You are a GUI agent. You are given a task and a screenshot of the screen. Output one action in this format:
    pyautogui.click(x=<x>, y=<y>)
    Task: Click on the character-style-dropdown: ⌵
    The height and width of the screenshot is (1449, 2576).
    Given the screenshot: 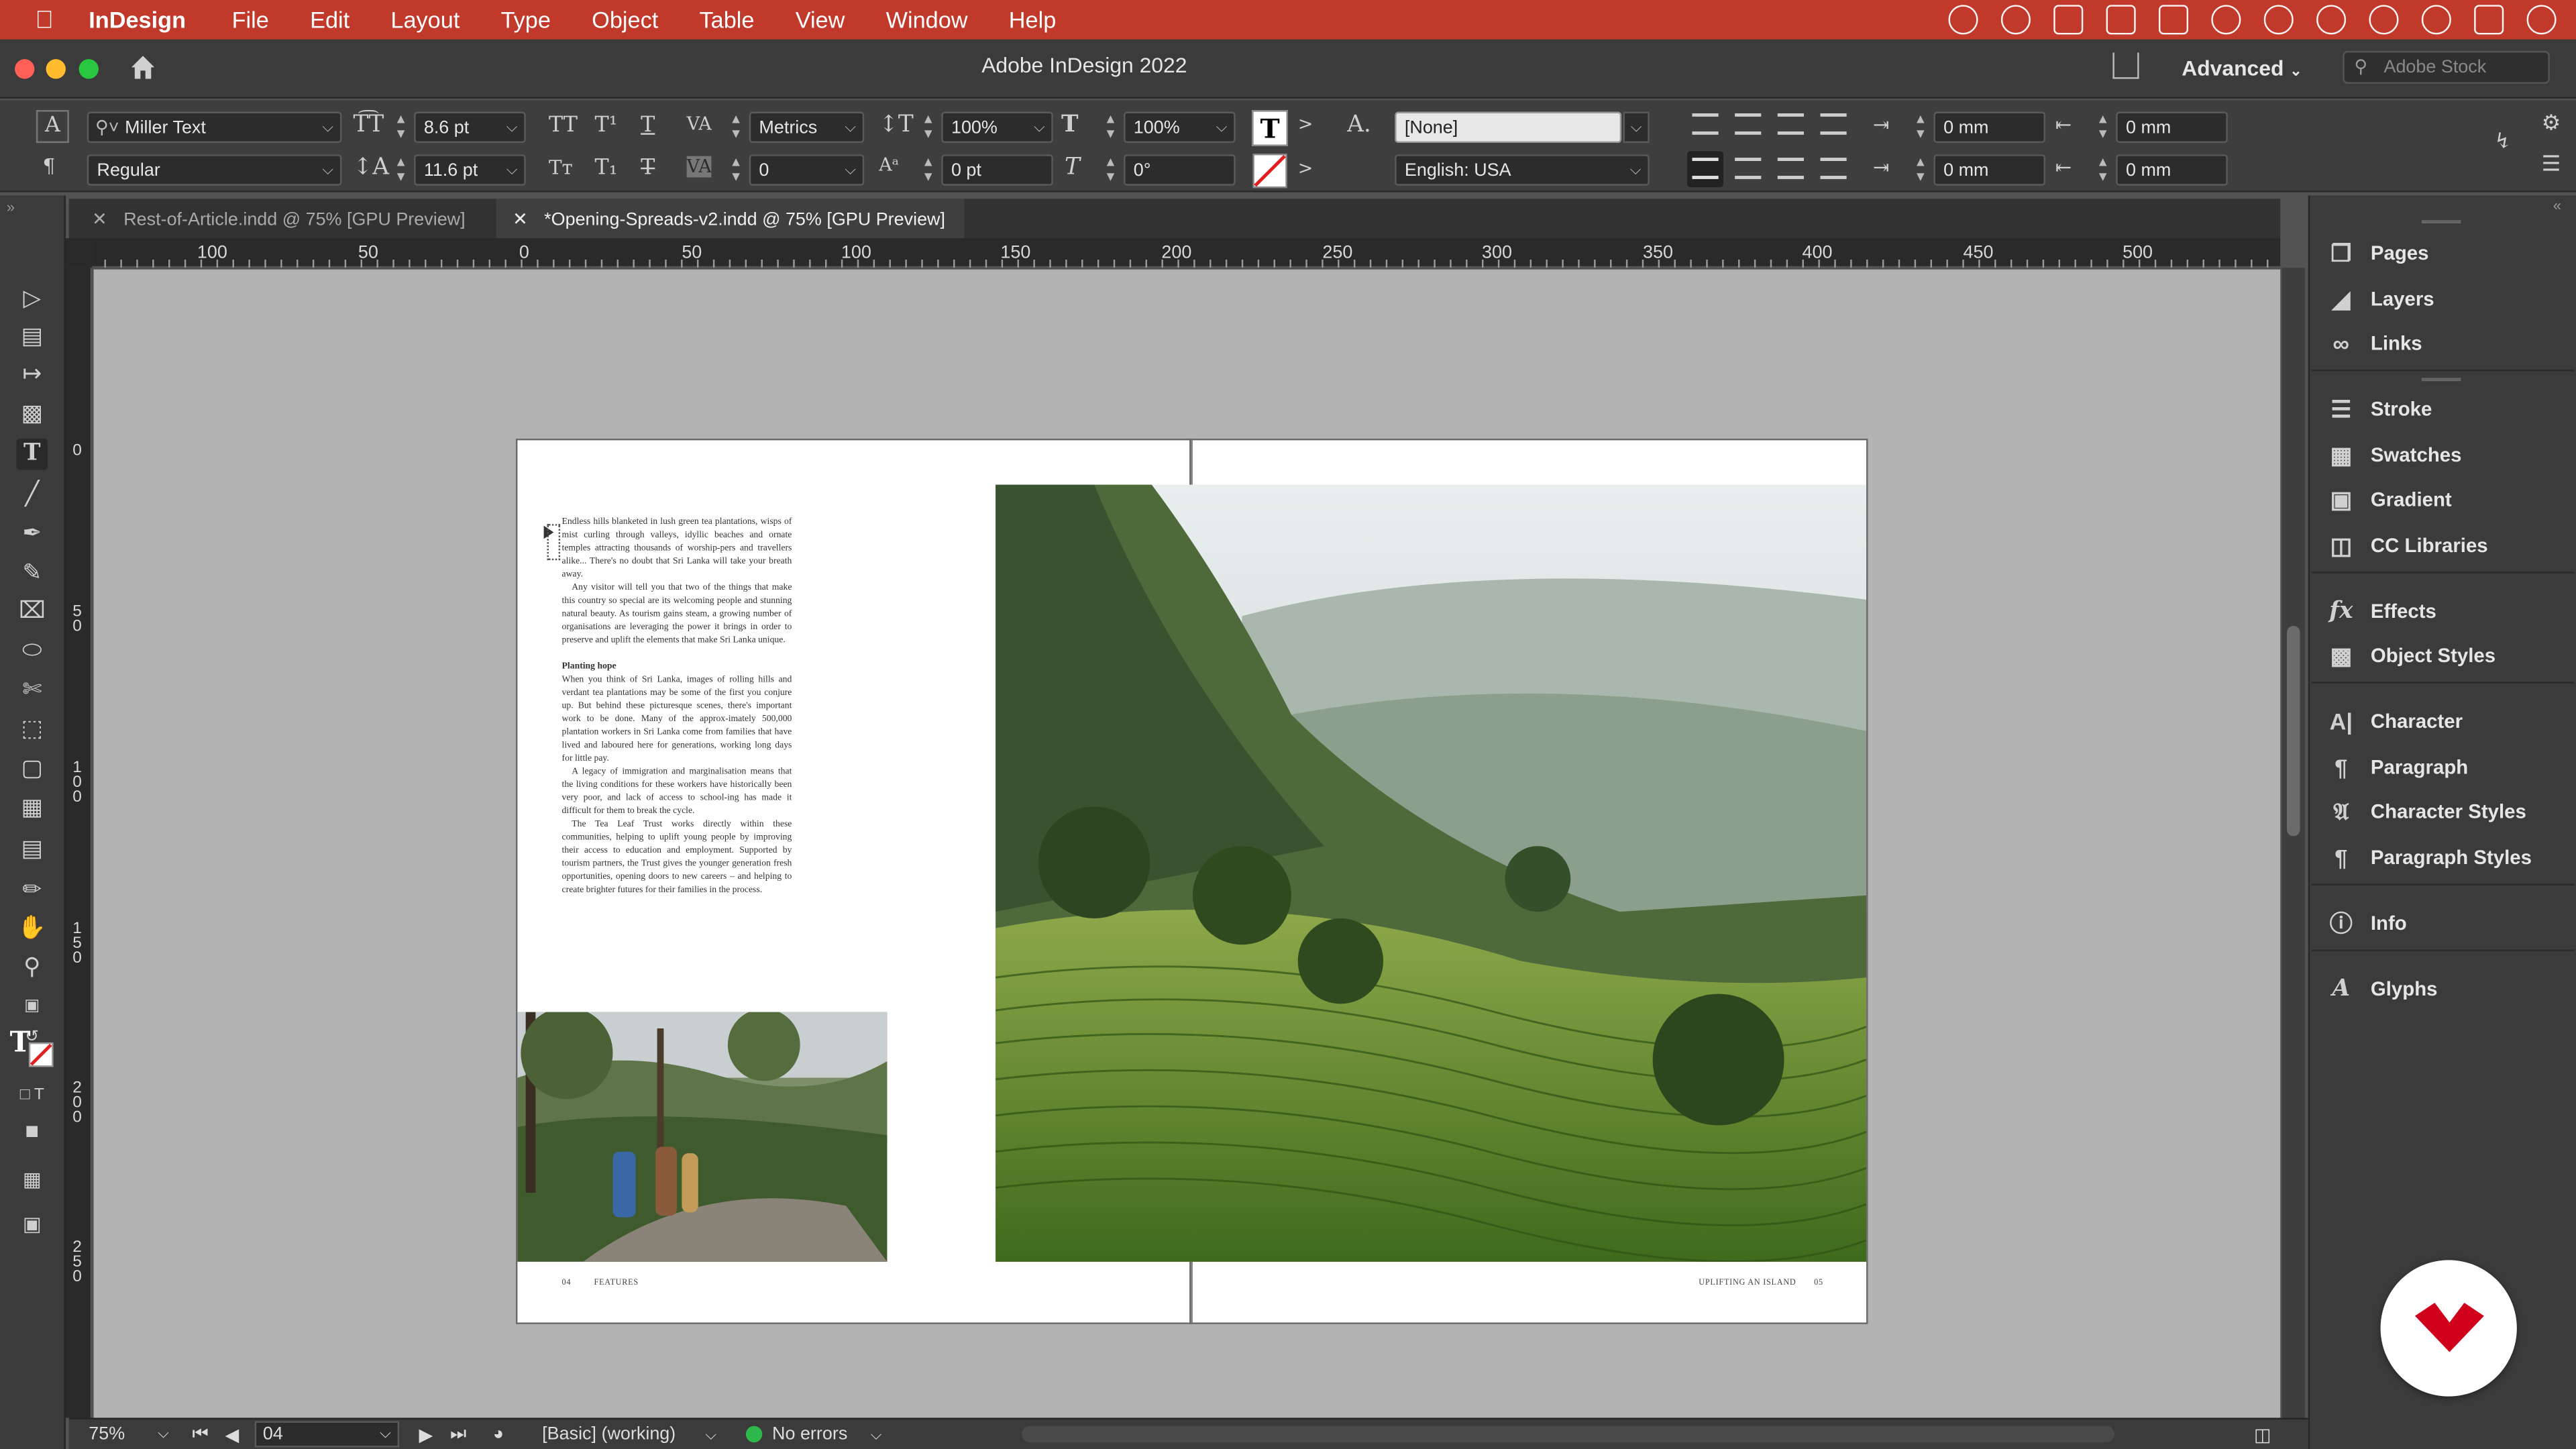 What is the action you would take?
    pyautogui.click(x=1636, y=128)
    